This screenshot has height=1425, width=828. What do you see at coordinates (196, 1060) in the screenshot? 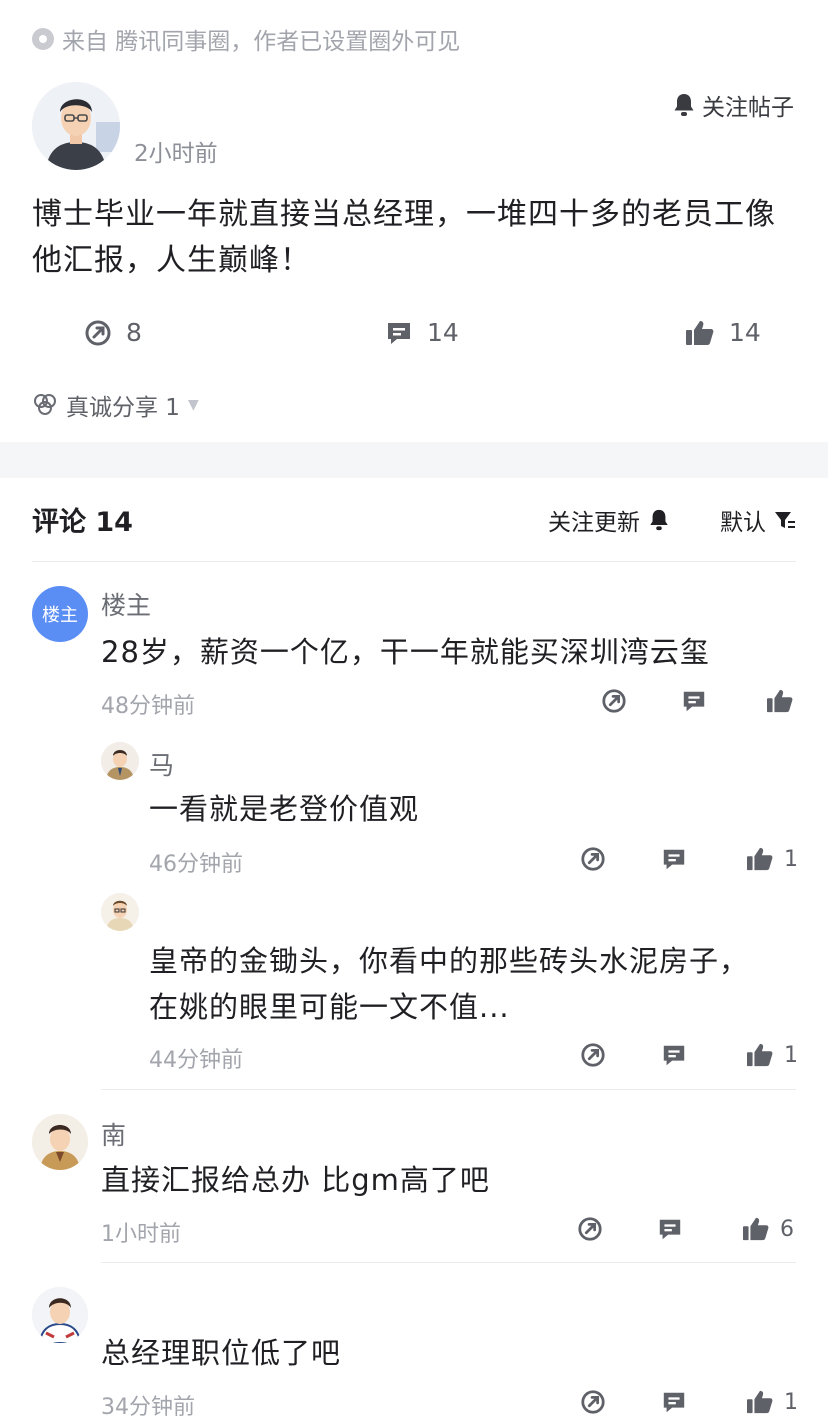
I see `reply-time: 44分钟前` at bounding box center [196, 1060].